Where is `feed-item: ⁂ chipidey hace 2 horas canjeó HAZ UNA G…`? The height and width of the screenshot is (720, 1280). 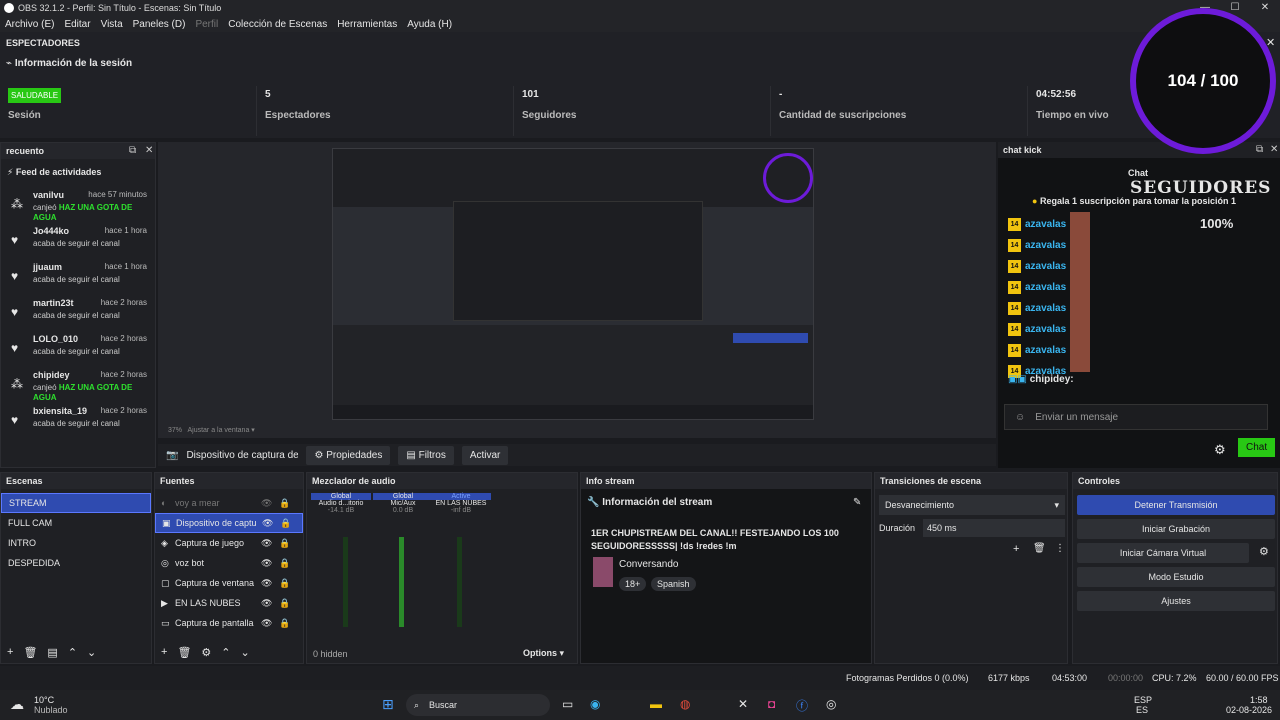 feed-item: ⁂ chipidey hace 2 horas canjeó HAZ UNA G… is located at coordinates (79, 387).